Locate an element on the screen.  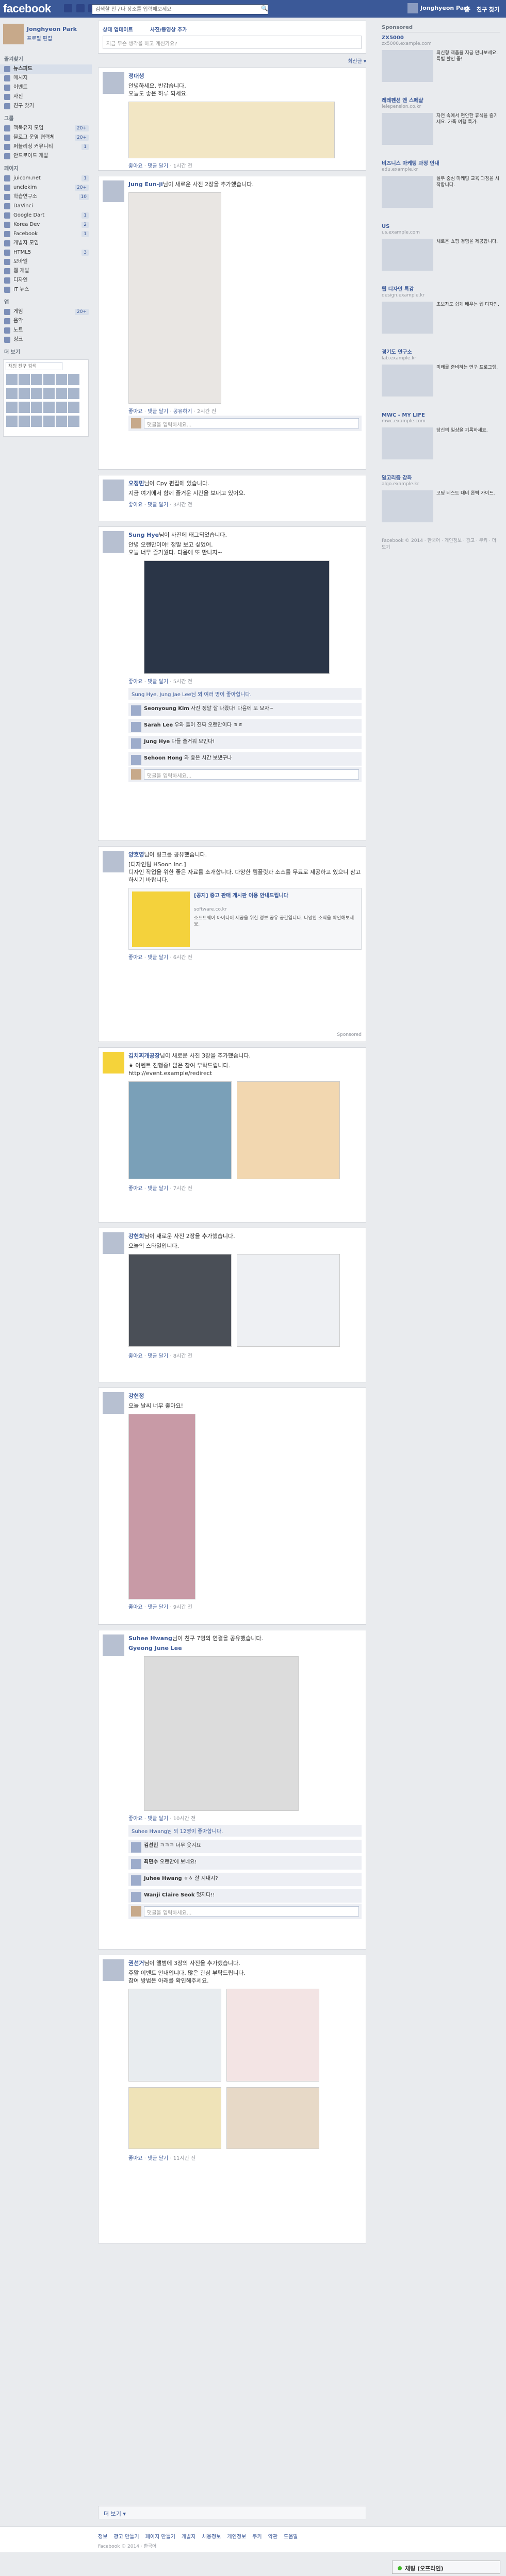
top-user: Jonghyeon Park is located at coordinates (438, 8).